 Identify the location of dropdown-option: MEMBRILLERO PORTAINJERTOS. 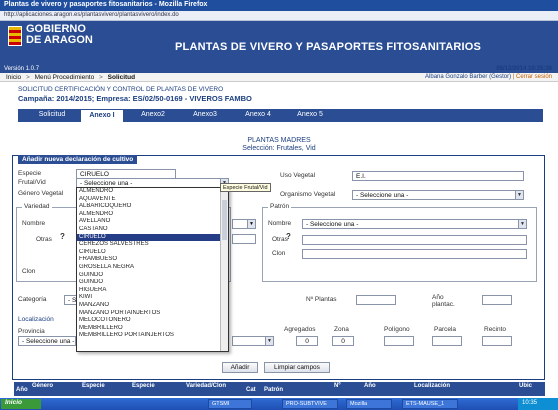
(152, 336).